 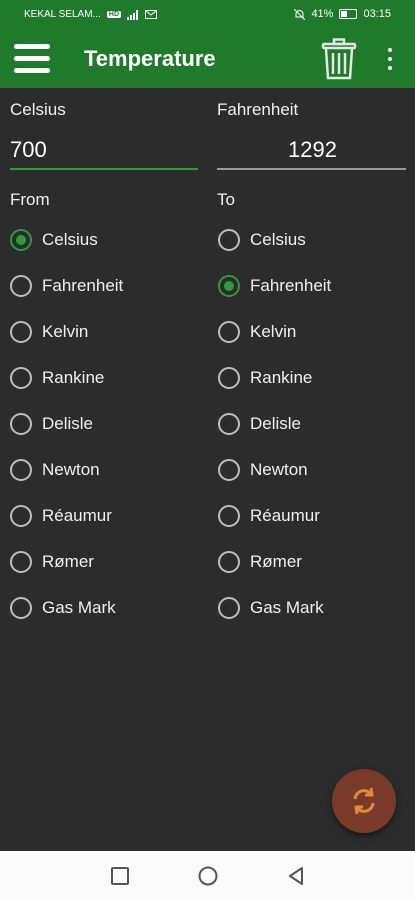 What do you see at coordinates (30, 199) in the screenshot?
I see `from-heading: From` at bounding box center [30, 199].